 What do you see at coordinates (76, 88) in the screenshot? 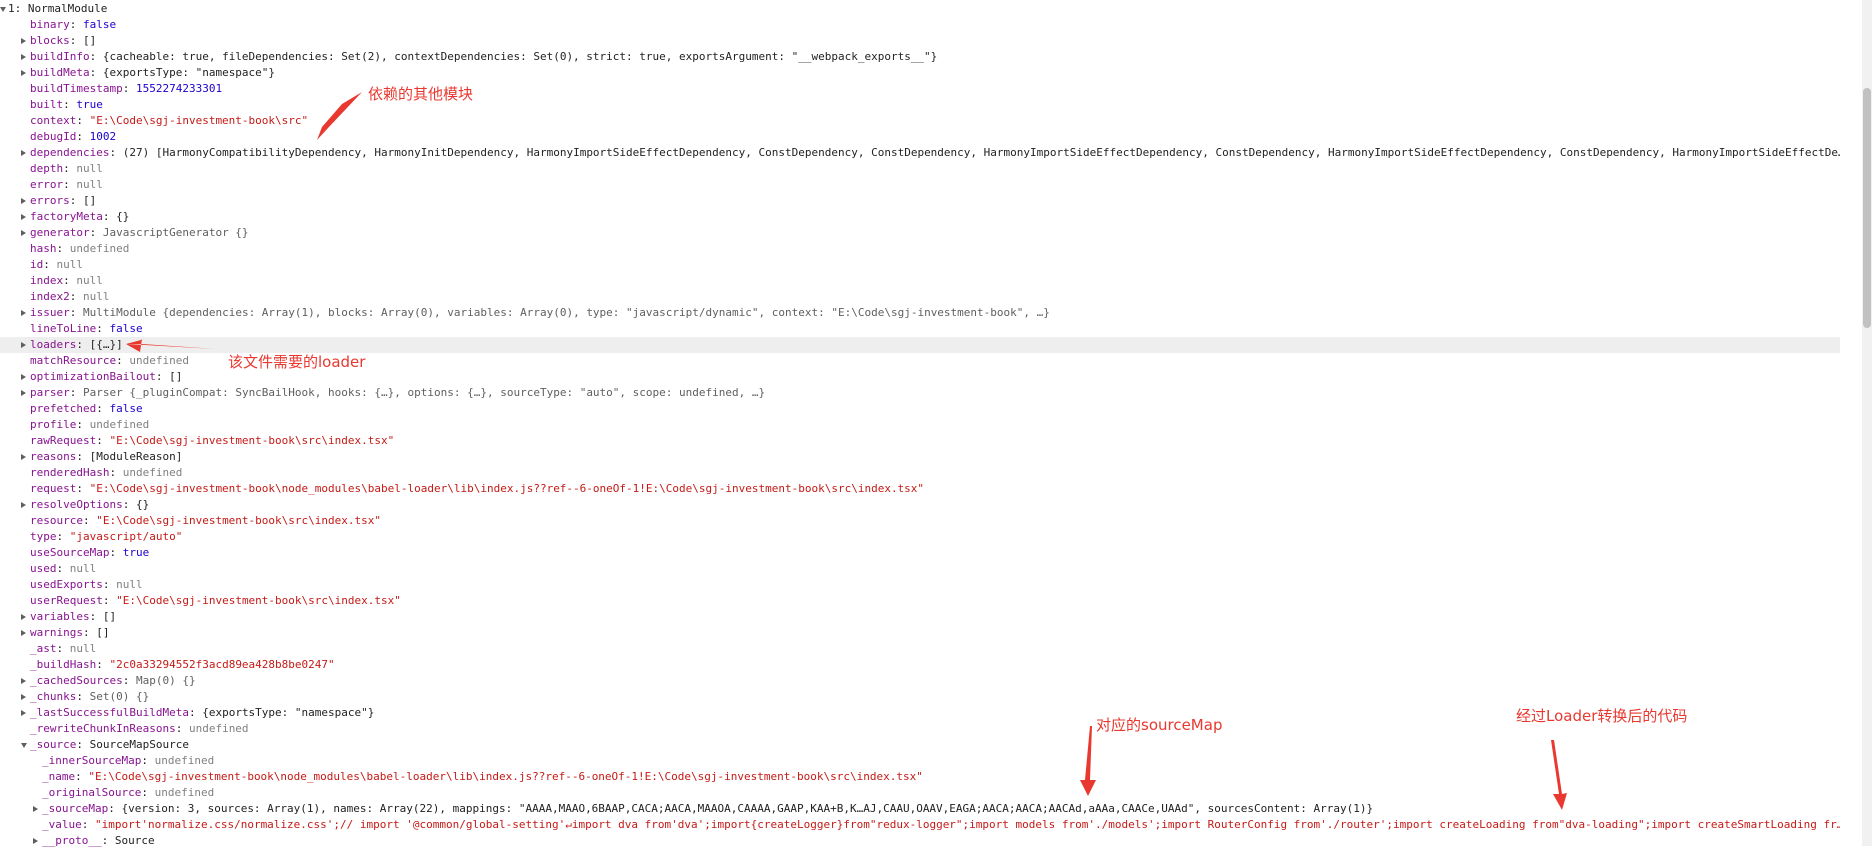
I see `property-key: buildTimestamp` at bounding box center [76, 88].